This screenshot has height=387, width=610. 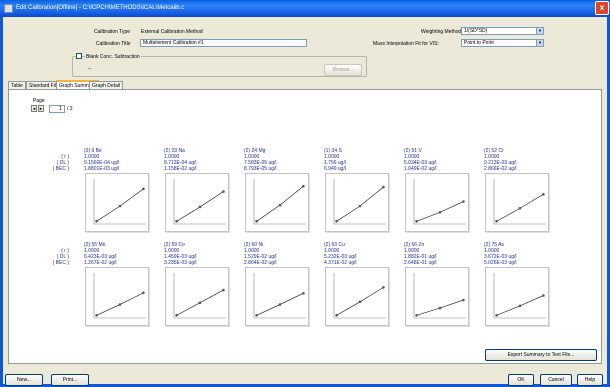 I want to click on element-bec-value: 2.648E-01 ug/l, so click(x=420, y=263).